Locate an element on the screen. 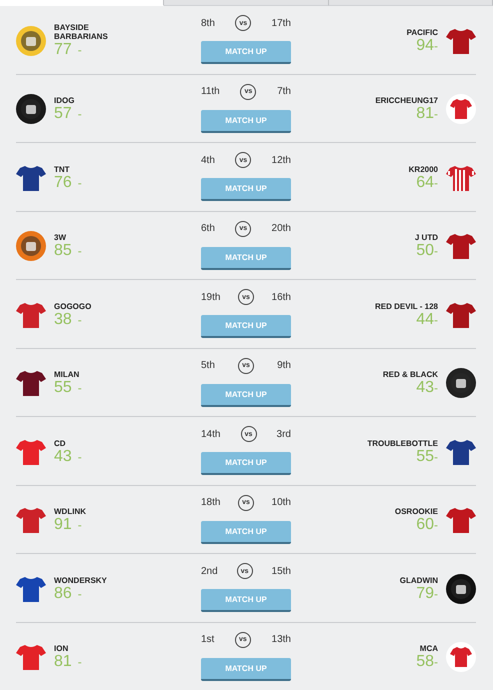  team-name: ERICCHEUNG17 is located at coordinates (406, 101).